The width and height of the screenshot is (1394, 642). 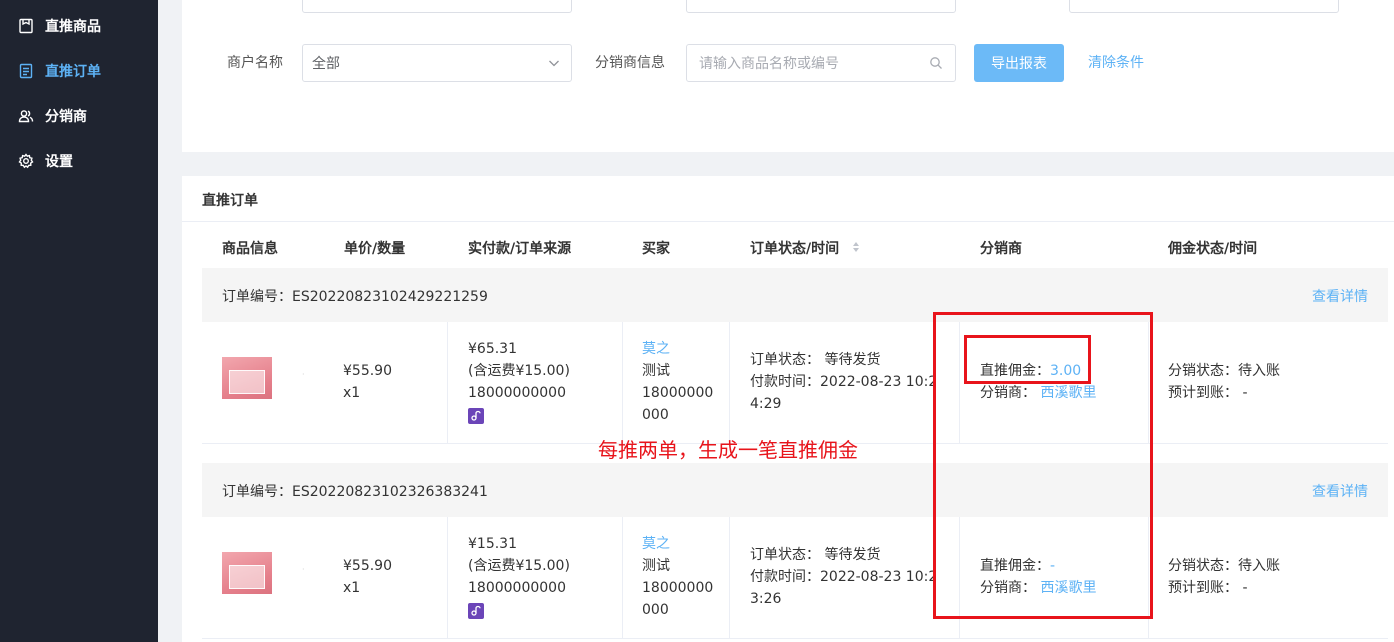 I want to click on merchant-select-value: 全部, so click(x=326, y=64).